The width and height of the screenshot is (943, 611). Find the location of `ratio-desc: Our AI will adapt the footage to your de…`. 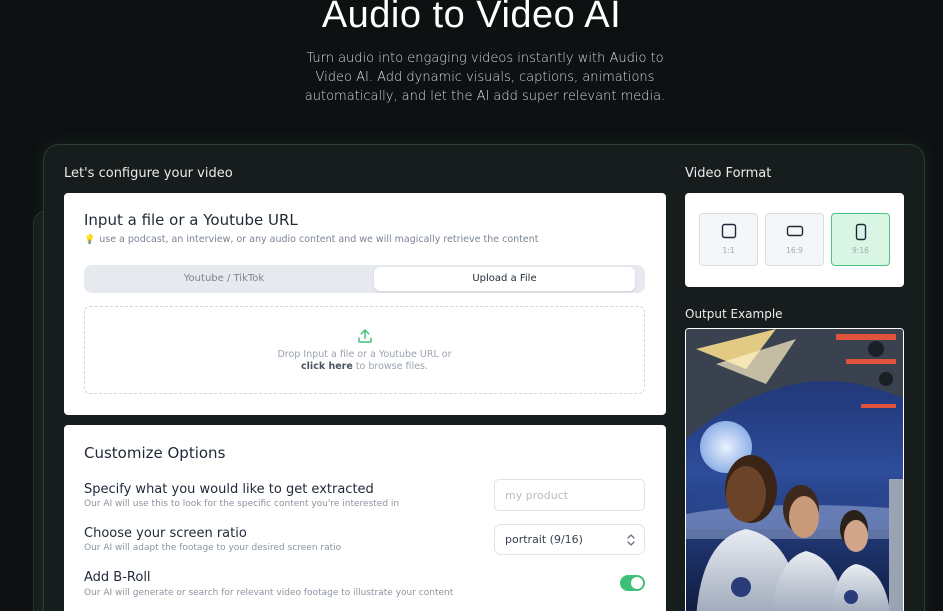

ratio-desc: Our AI will adapt the footage to your de… is located at coordinates (213, 548).